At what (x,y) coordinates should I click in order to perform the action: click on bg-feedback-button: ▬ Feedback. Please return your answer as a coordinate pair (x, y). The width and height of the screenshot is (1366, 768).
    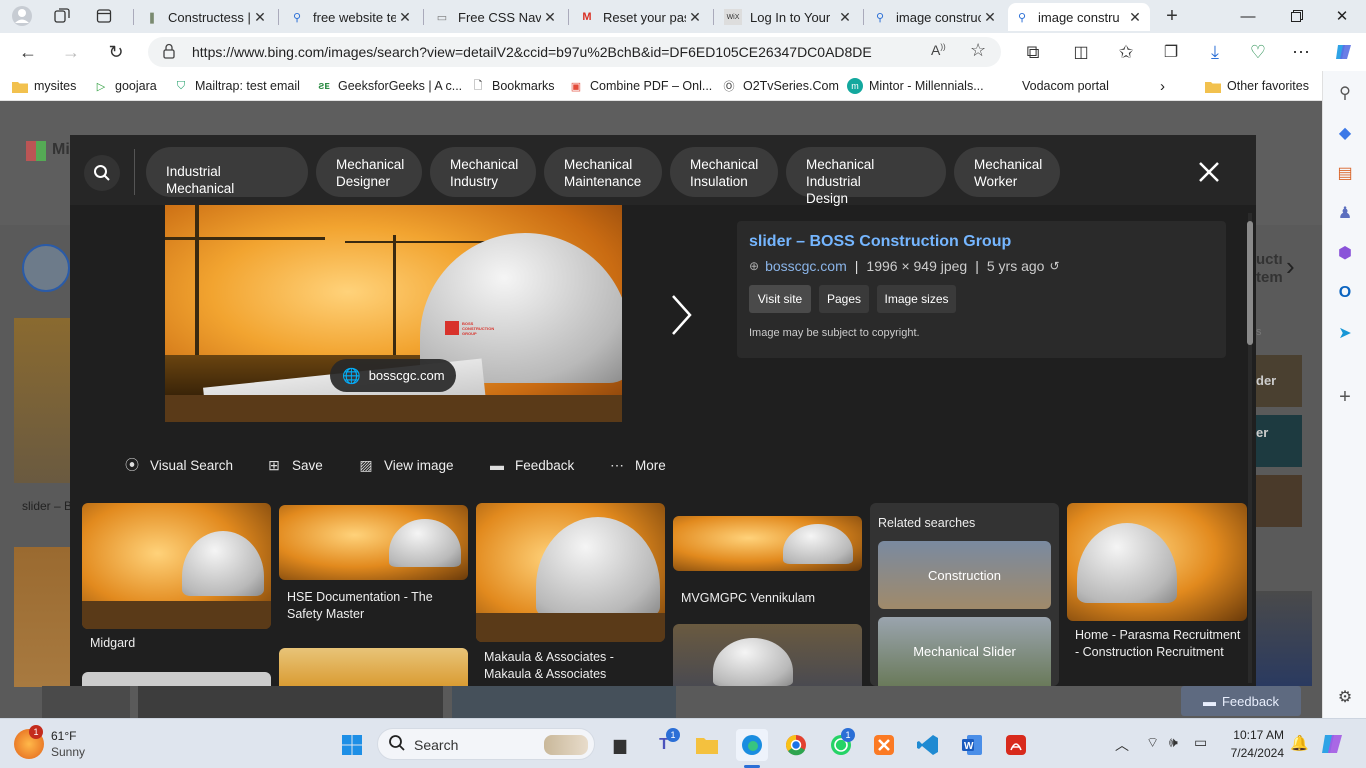
    Looking at the image, I should click on (1241, 701).